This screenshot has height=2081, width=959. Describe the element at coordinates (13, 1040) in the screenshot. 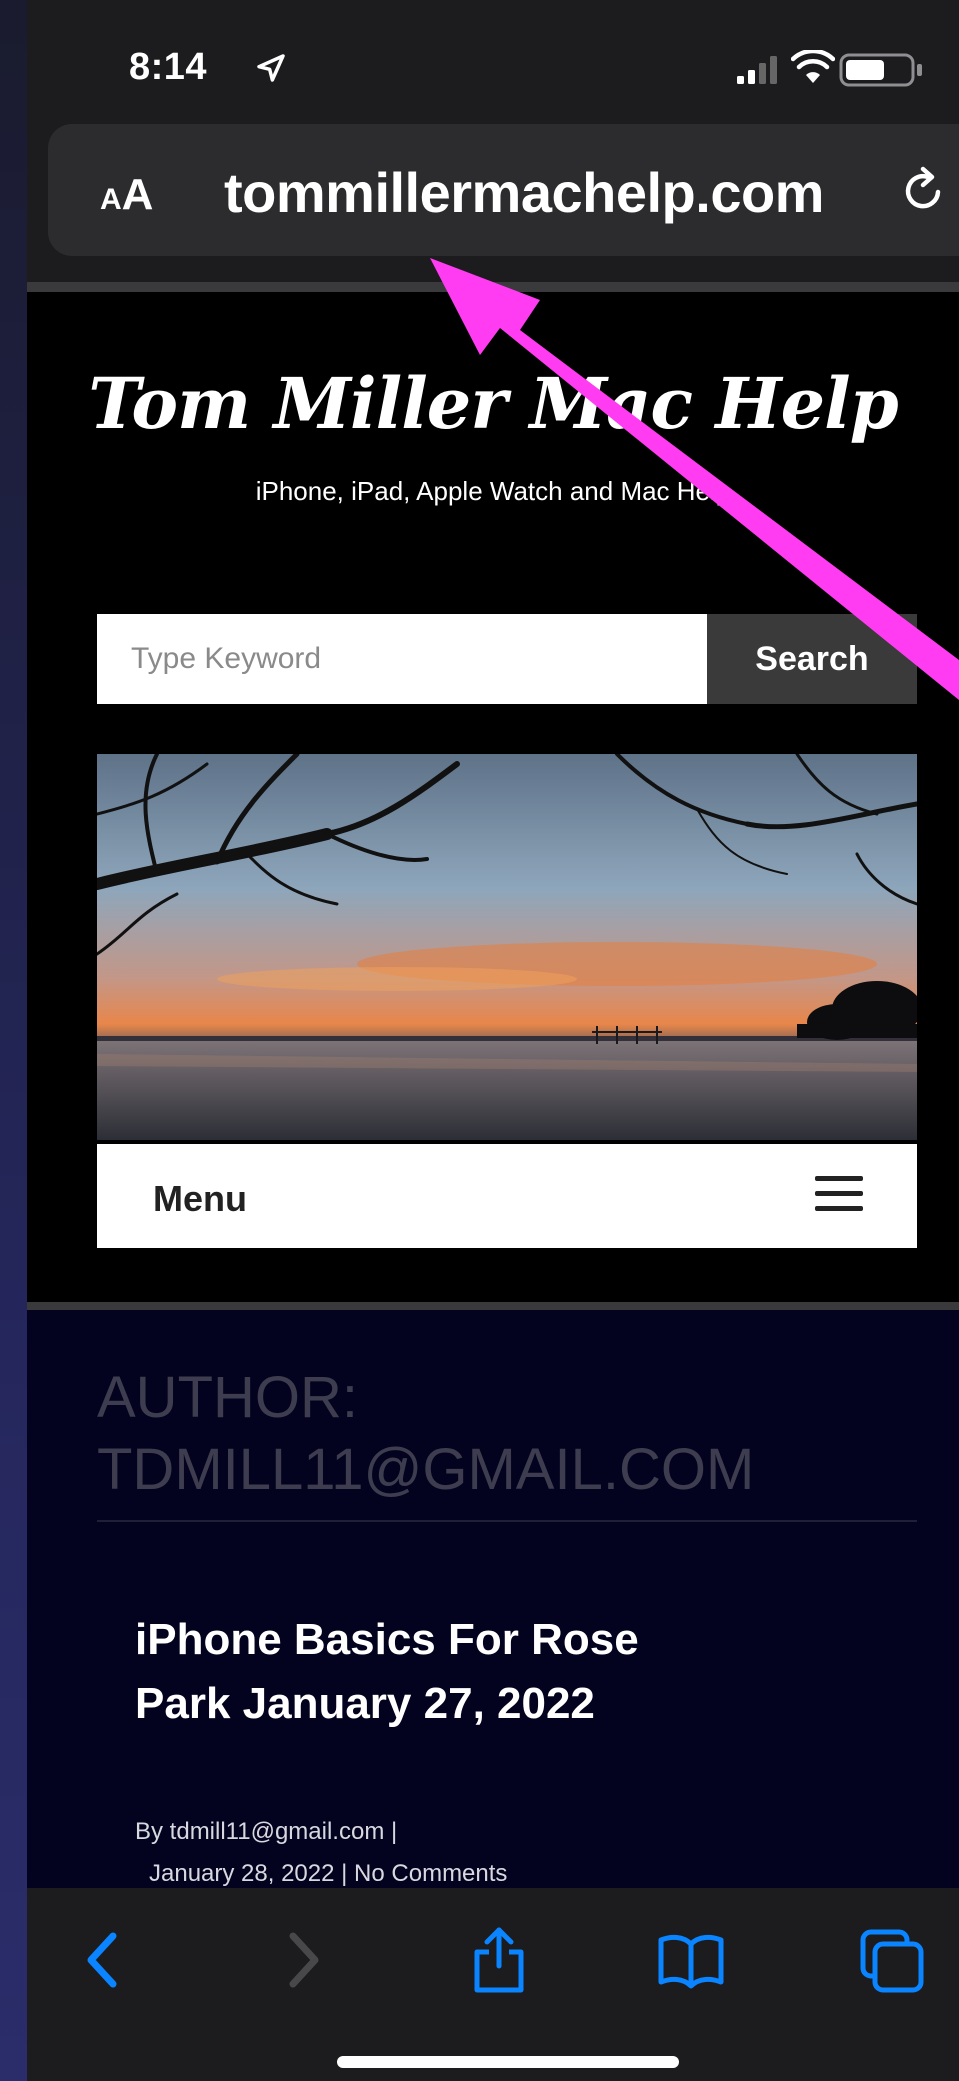

I see `background-edge` at that location.